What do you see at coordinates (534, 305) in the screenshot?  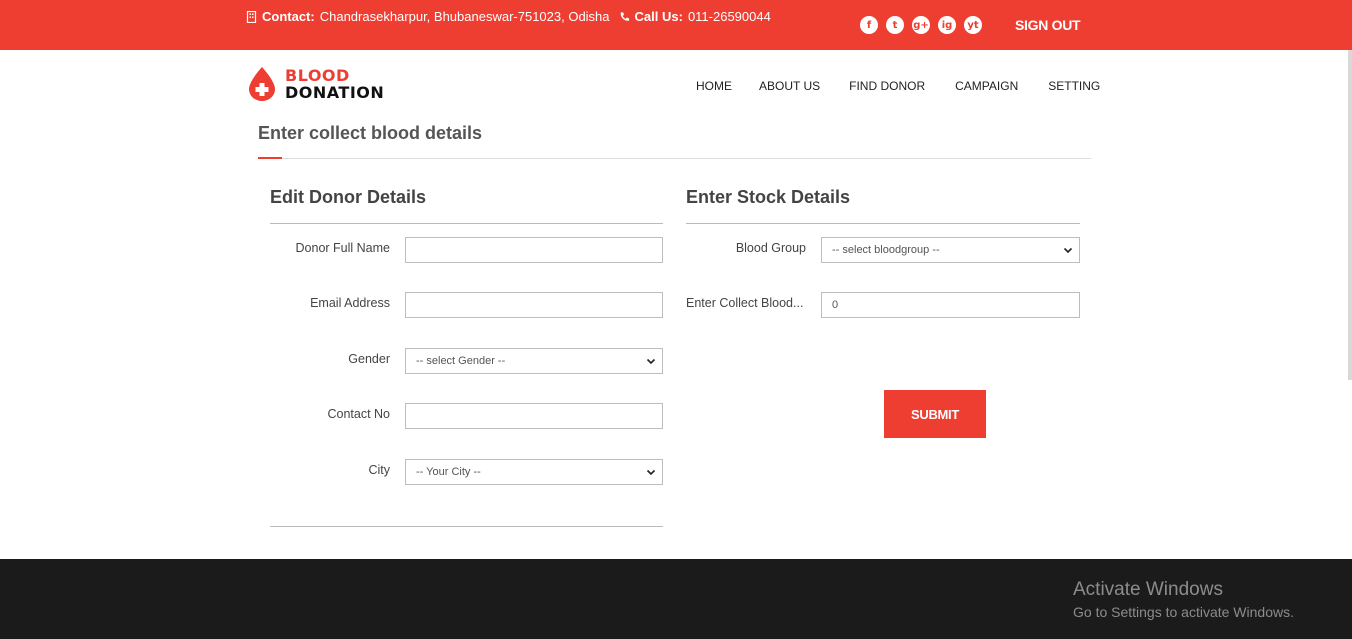 I see `email-input` at bounding box center [534, 305].